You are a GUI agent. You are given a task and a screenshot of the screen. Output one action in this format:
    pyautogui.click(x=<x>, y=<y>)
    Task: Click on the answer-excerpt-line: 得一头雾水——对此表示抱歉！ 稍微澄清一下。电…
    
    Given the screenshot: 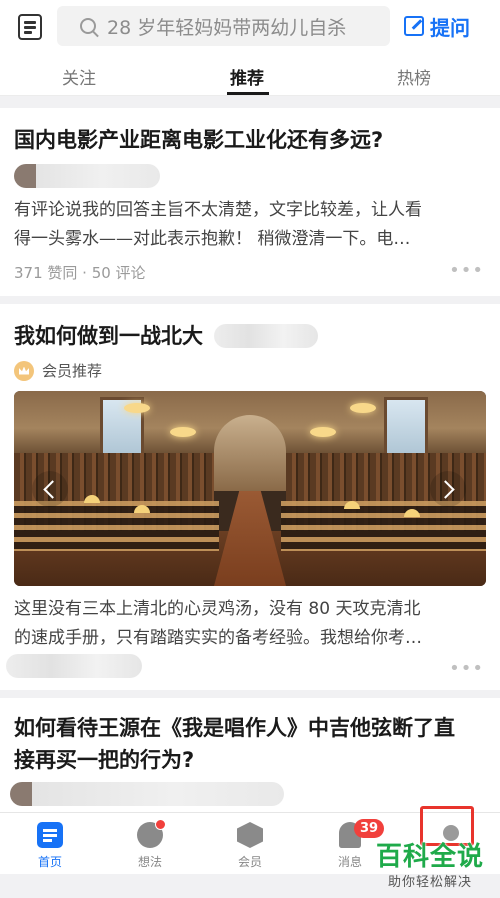 What is the action you would take?
    pyautogui.click(x=212, y=239)
    